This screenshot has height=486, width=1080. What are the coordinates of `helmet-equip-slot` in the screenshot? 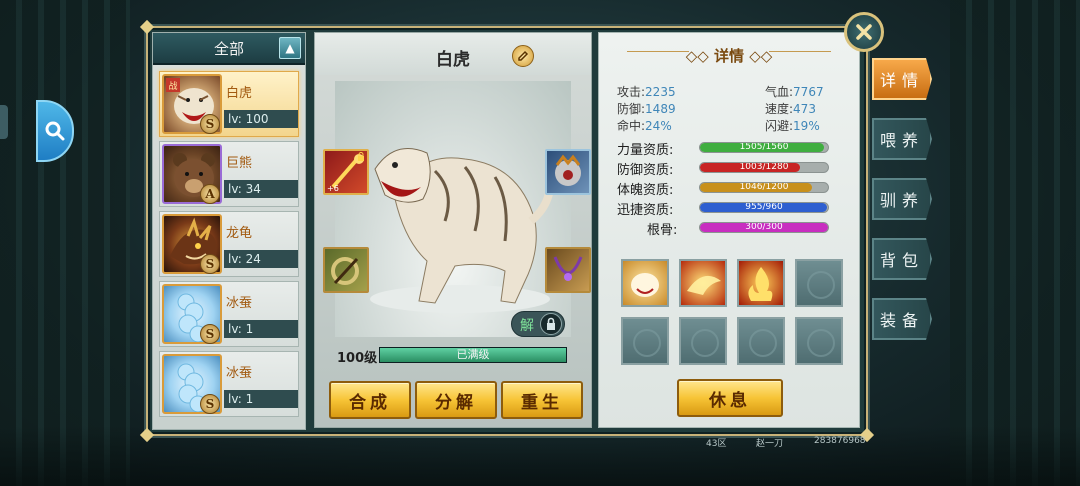 It's located at (568, 172).